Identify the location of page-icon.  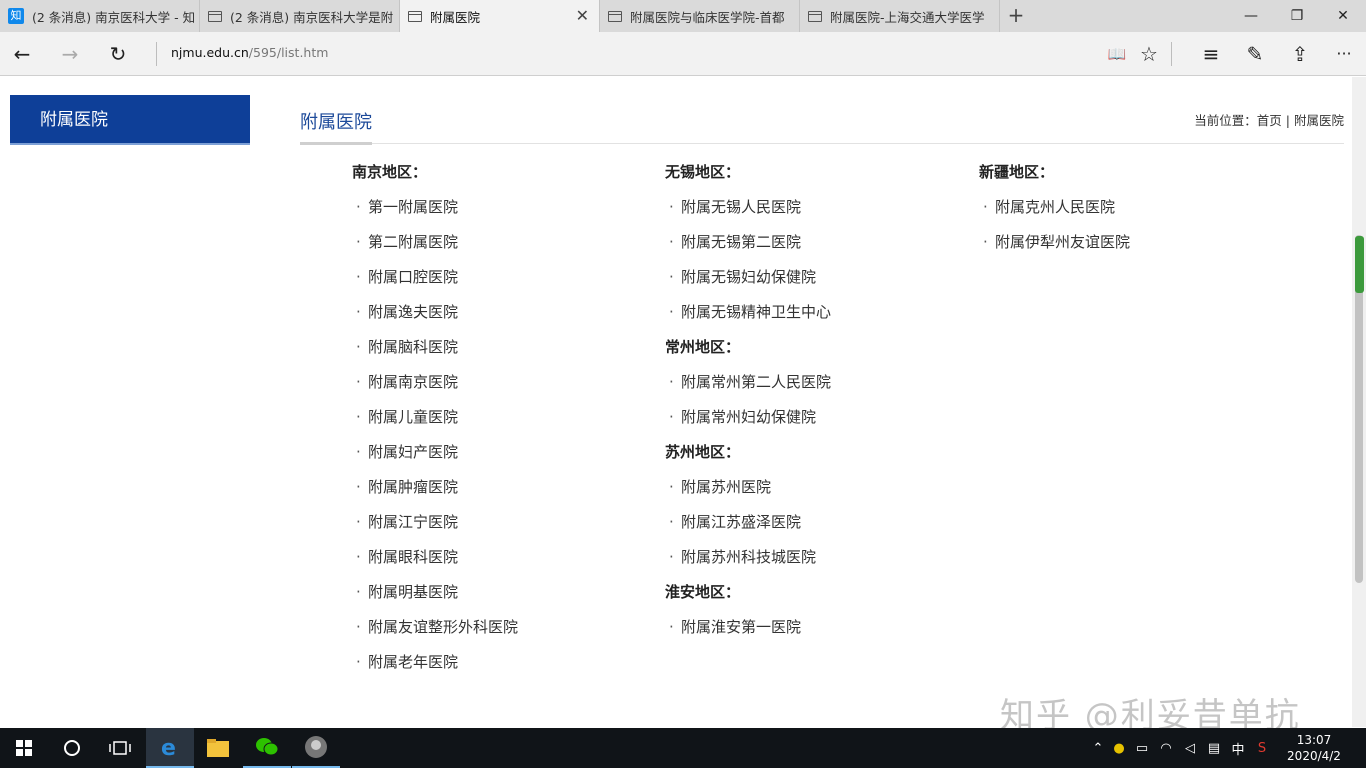
(615, 16).